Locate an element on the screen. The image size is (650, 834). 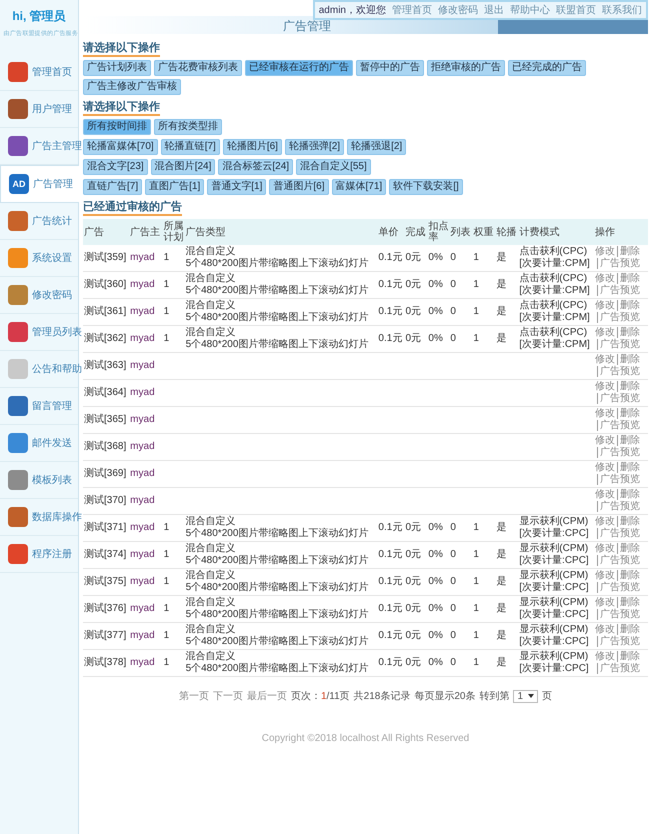
table-cell-text: 混合自定义 is located at coordinates (211, 630).